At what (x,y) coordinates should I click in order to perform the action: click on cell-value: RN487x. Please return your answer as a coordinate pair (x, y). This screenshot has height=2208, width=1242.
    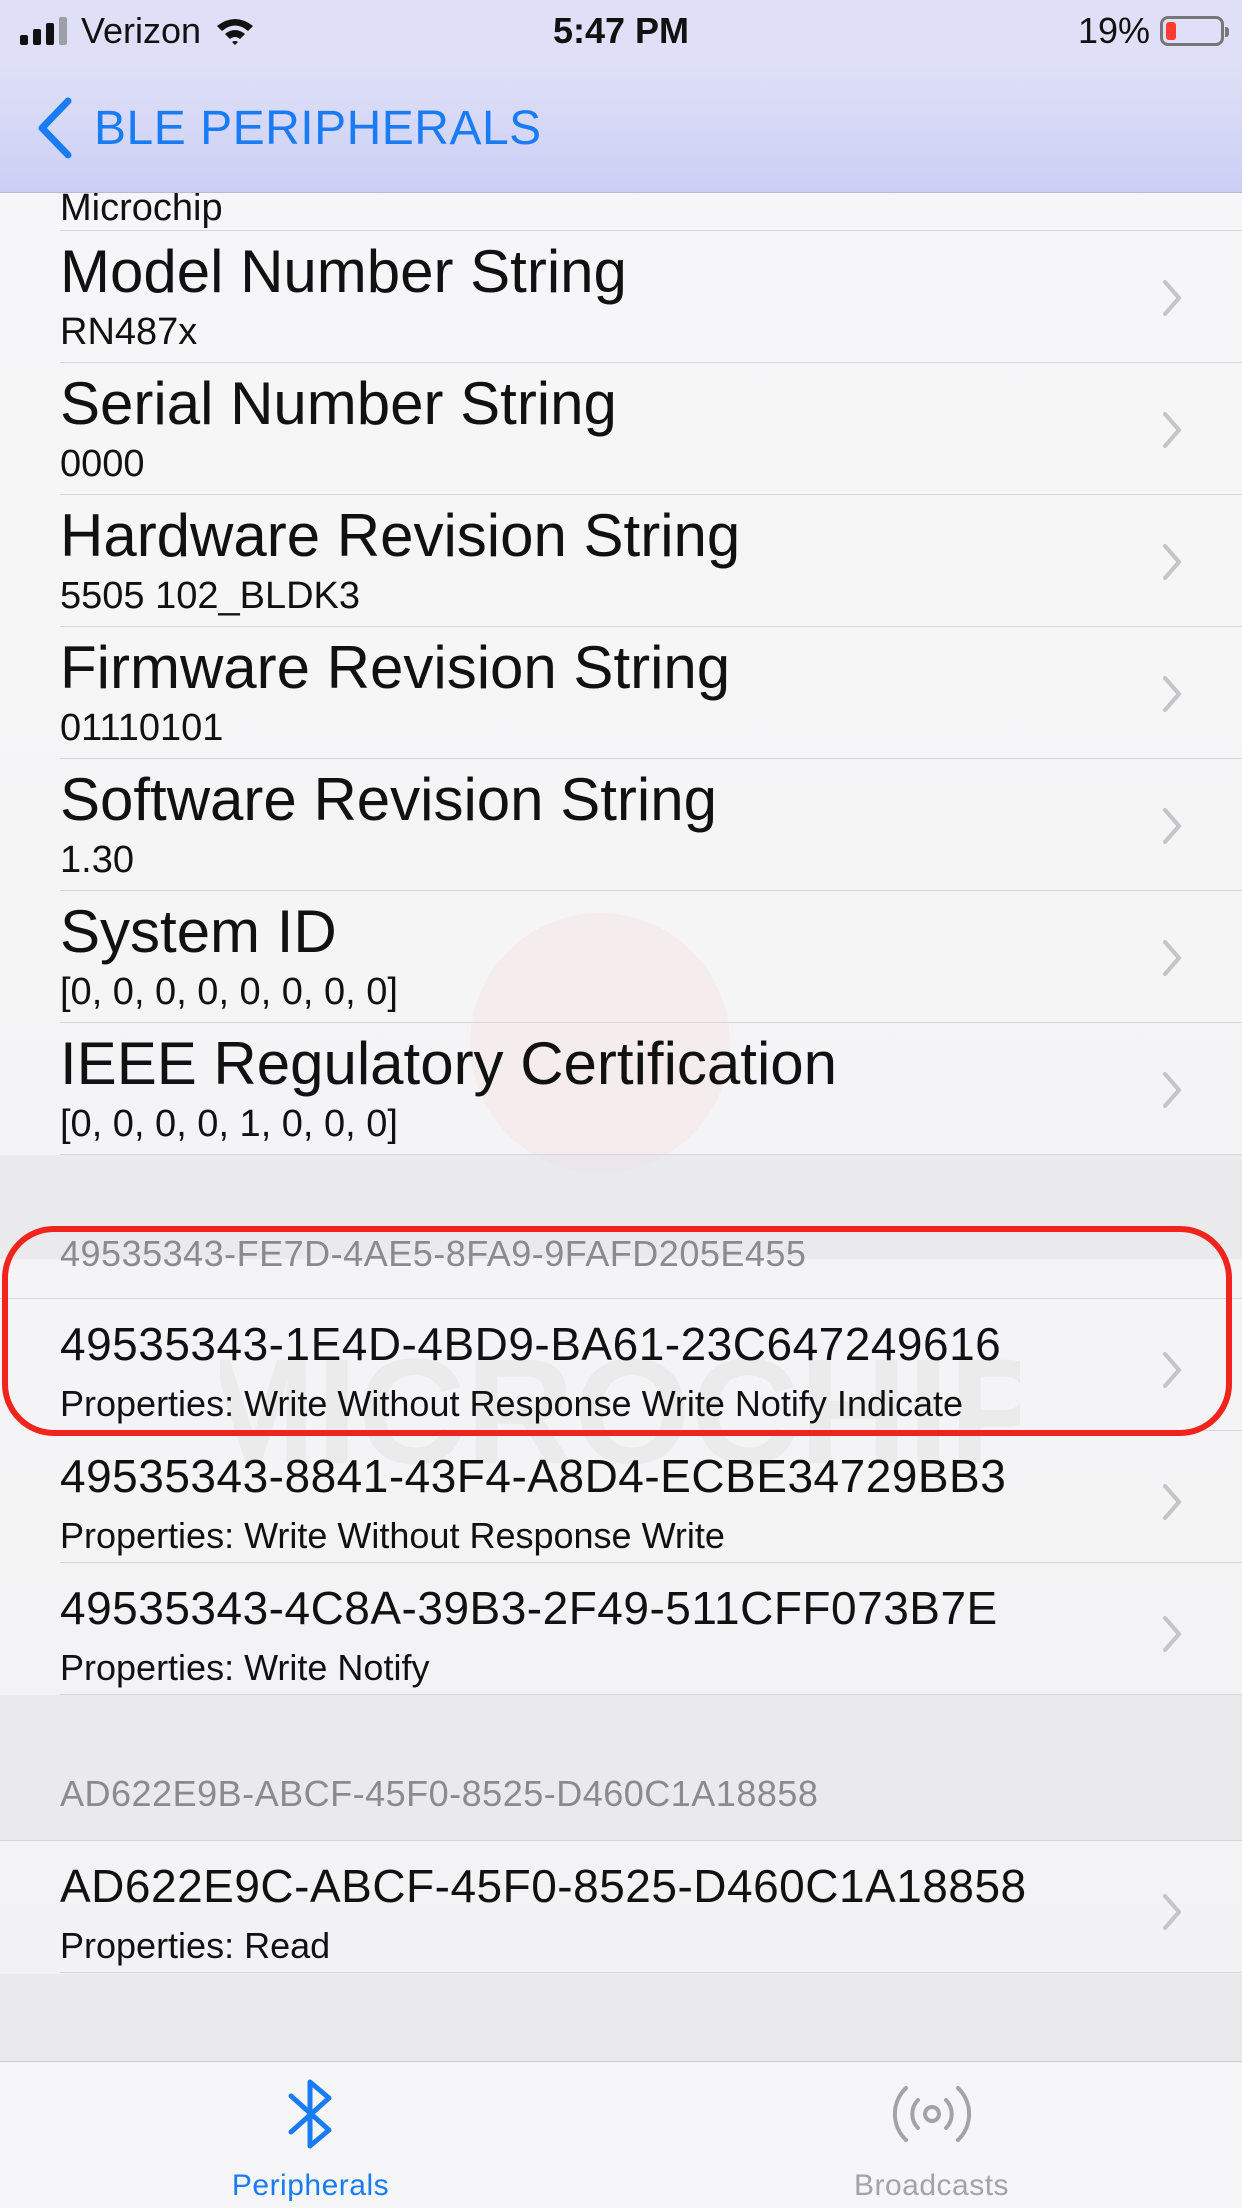
    Looking at the image, I should click on (129, 332).